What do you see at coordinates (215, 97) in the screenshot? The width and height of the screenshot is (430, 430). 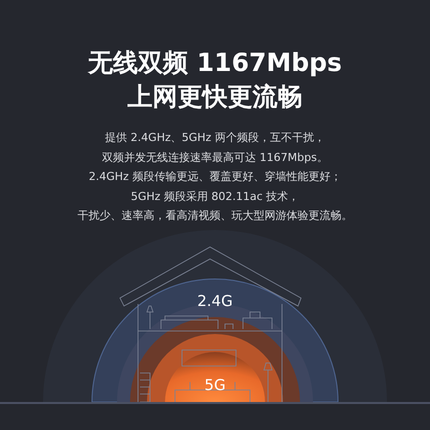 I see `headline: 上网更快更流畅` at bounding box center [215, 97].